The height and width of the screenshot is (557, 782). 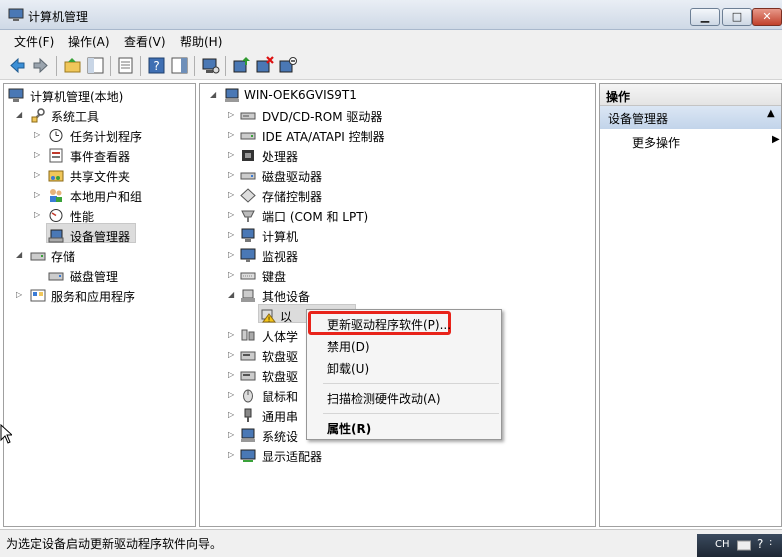 I want to click on actions-section-device-manager: 设备管理器 ▲, so click(x=690, y=117).